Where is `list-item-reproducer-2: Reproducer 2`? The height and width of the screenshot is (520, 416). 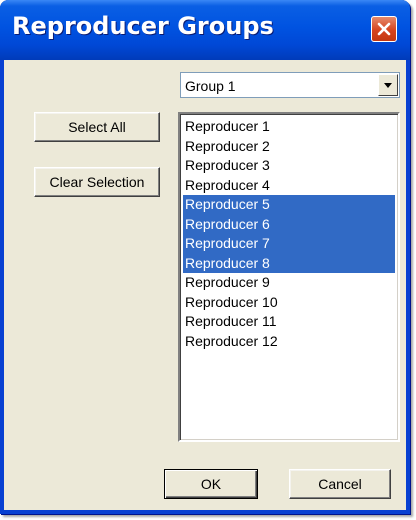
list-item-reproducer-2: Reproducer 2 is located at coordinates (289, 147).